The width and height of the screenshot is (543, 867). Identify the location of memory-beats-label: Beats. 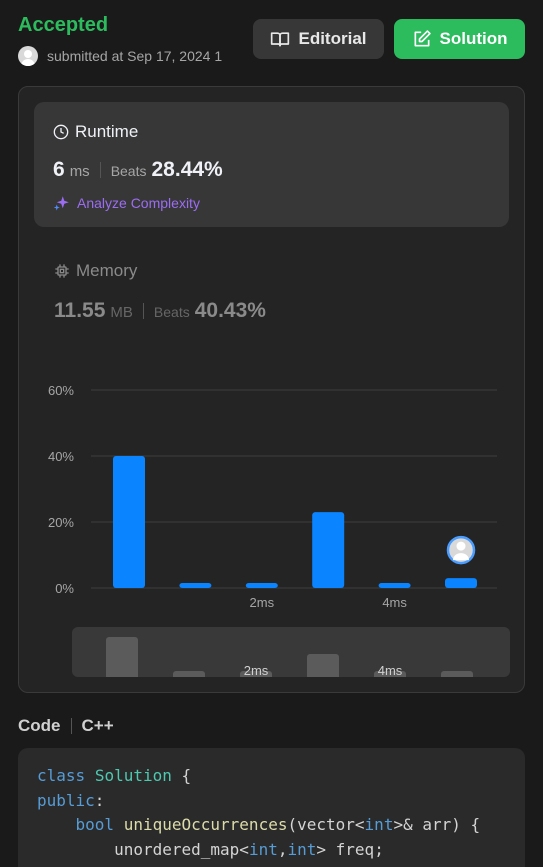
(171, 312).